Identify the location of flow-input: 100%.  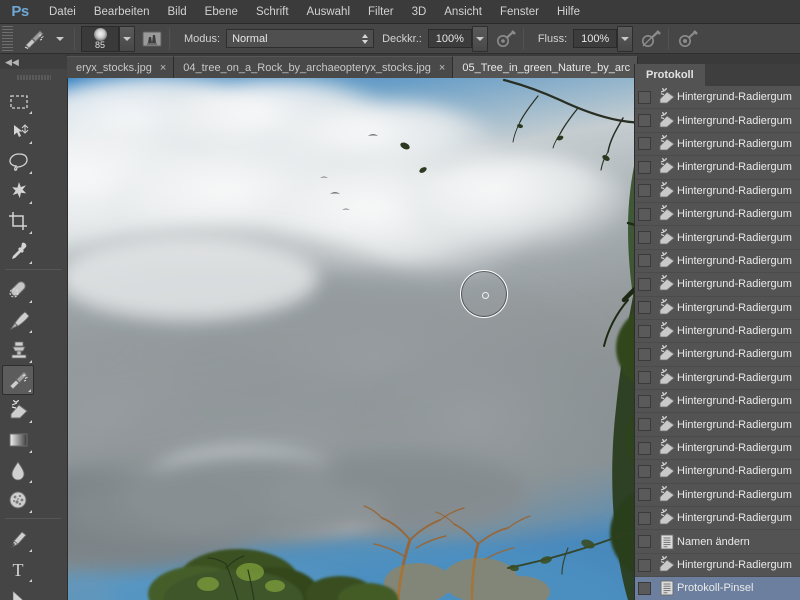
(595, 38).